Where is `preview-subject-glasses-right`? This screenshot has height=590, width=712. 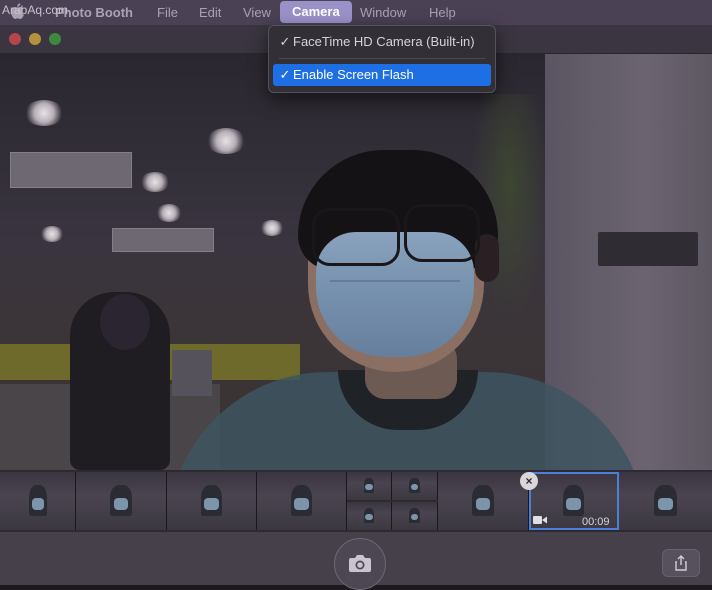
preview-subject-glasses-right is located at coordinates (442, 233).